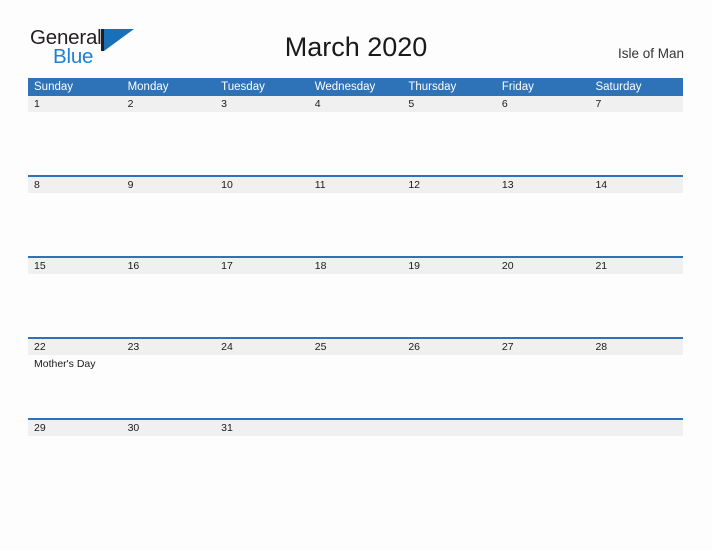  What do you see at coordinates (345, 87) in the screenshot?
I see `weekday-header-wednesday: Wednesday` at bounding box center [345, 87].